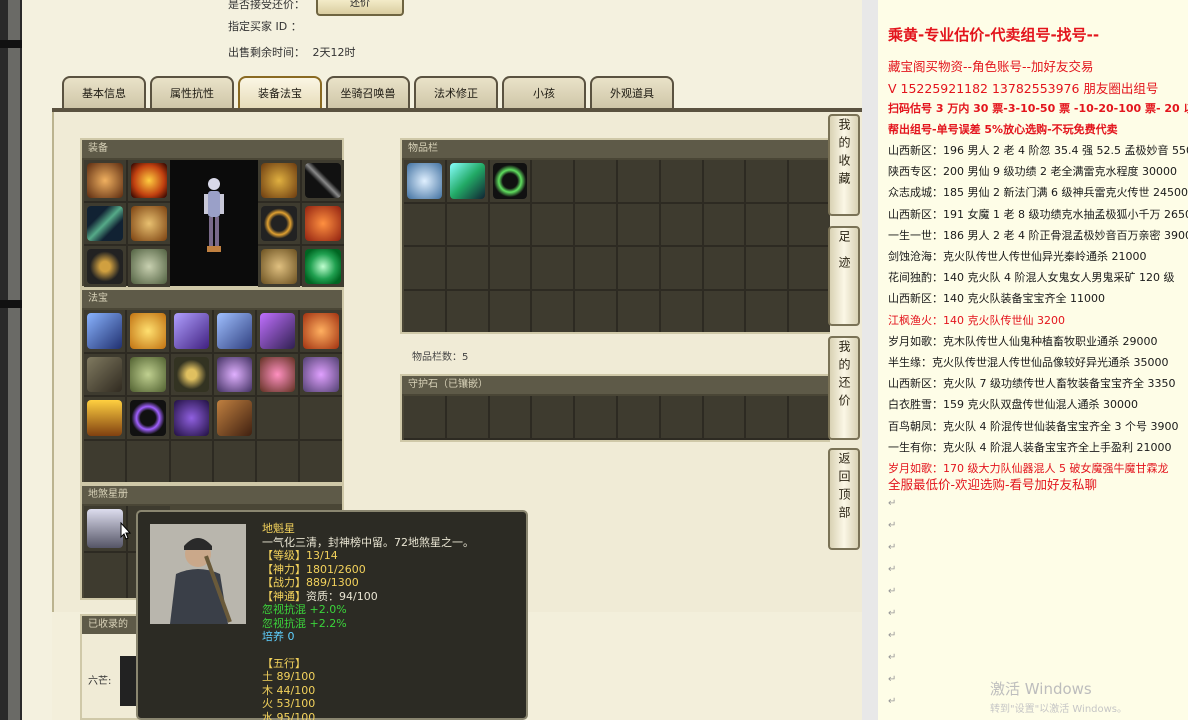 This screenshot has height=720, width=1188. I want to click on doc-listing-line: 陕西专区：200 男仙 9 级功绩 2 老全满雷克水程度 30000, so click(1032, 171).